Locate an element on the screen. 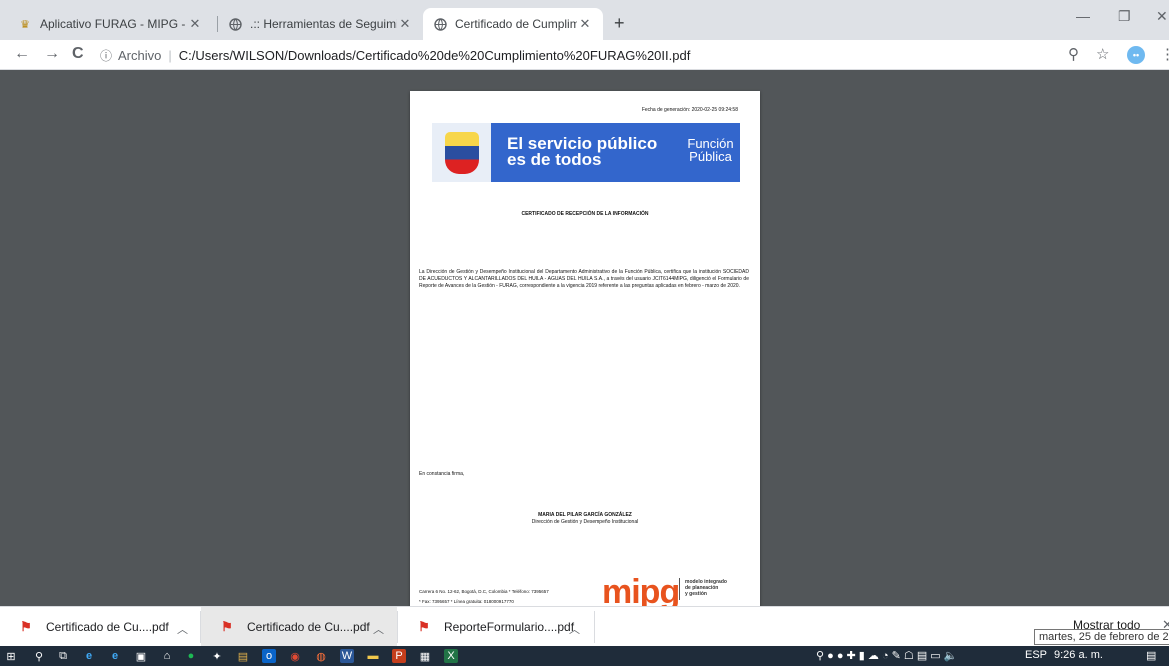 This screenshot has width=1169, height=666. tab-title: Aplicativo FURAG - MIPG - Funci is located at coordinates (113, 24).